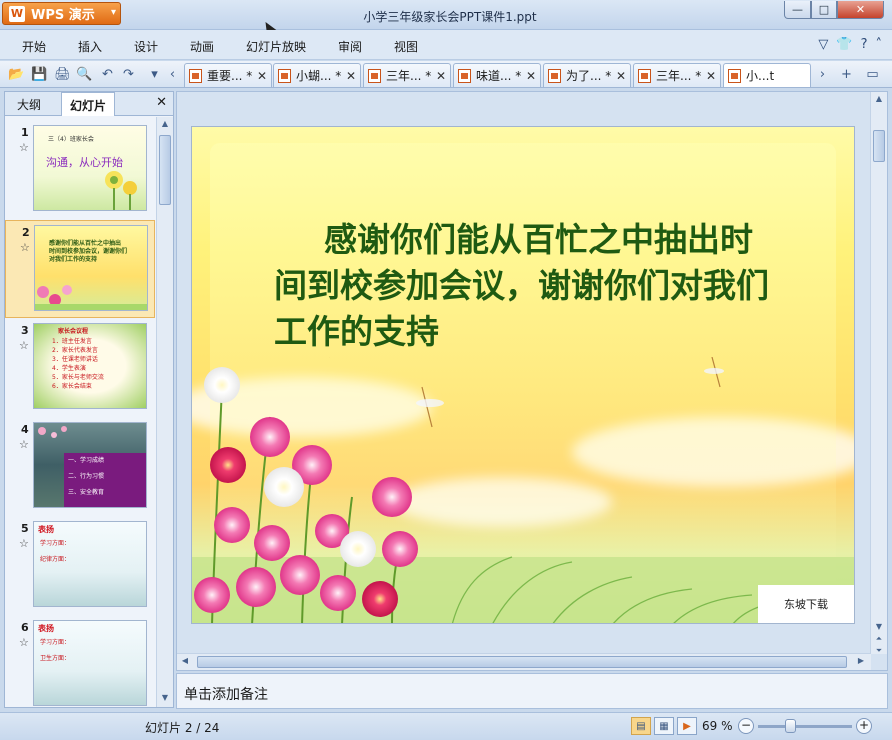 This screenshot has width=892, height=740. Describe the element at coordinates (80, 467) in the screenshot. I see `slide-thumbnail-4: 4 ☆ 一、学习成绩 二、行为习惯 三、安全教育` at that location.